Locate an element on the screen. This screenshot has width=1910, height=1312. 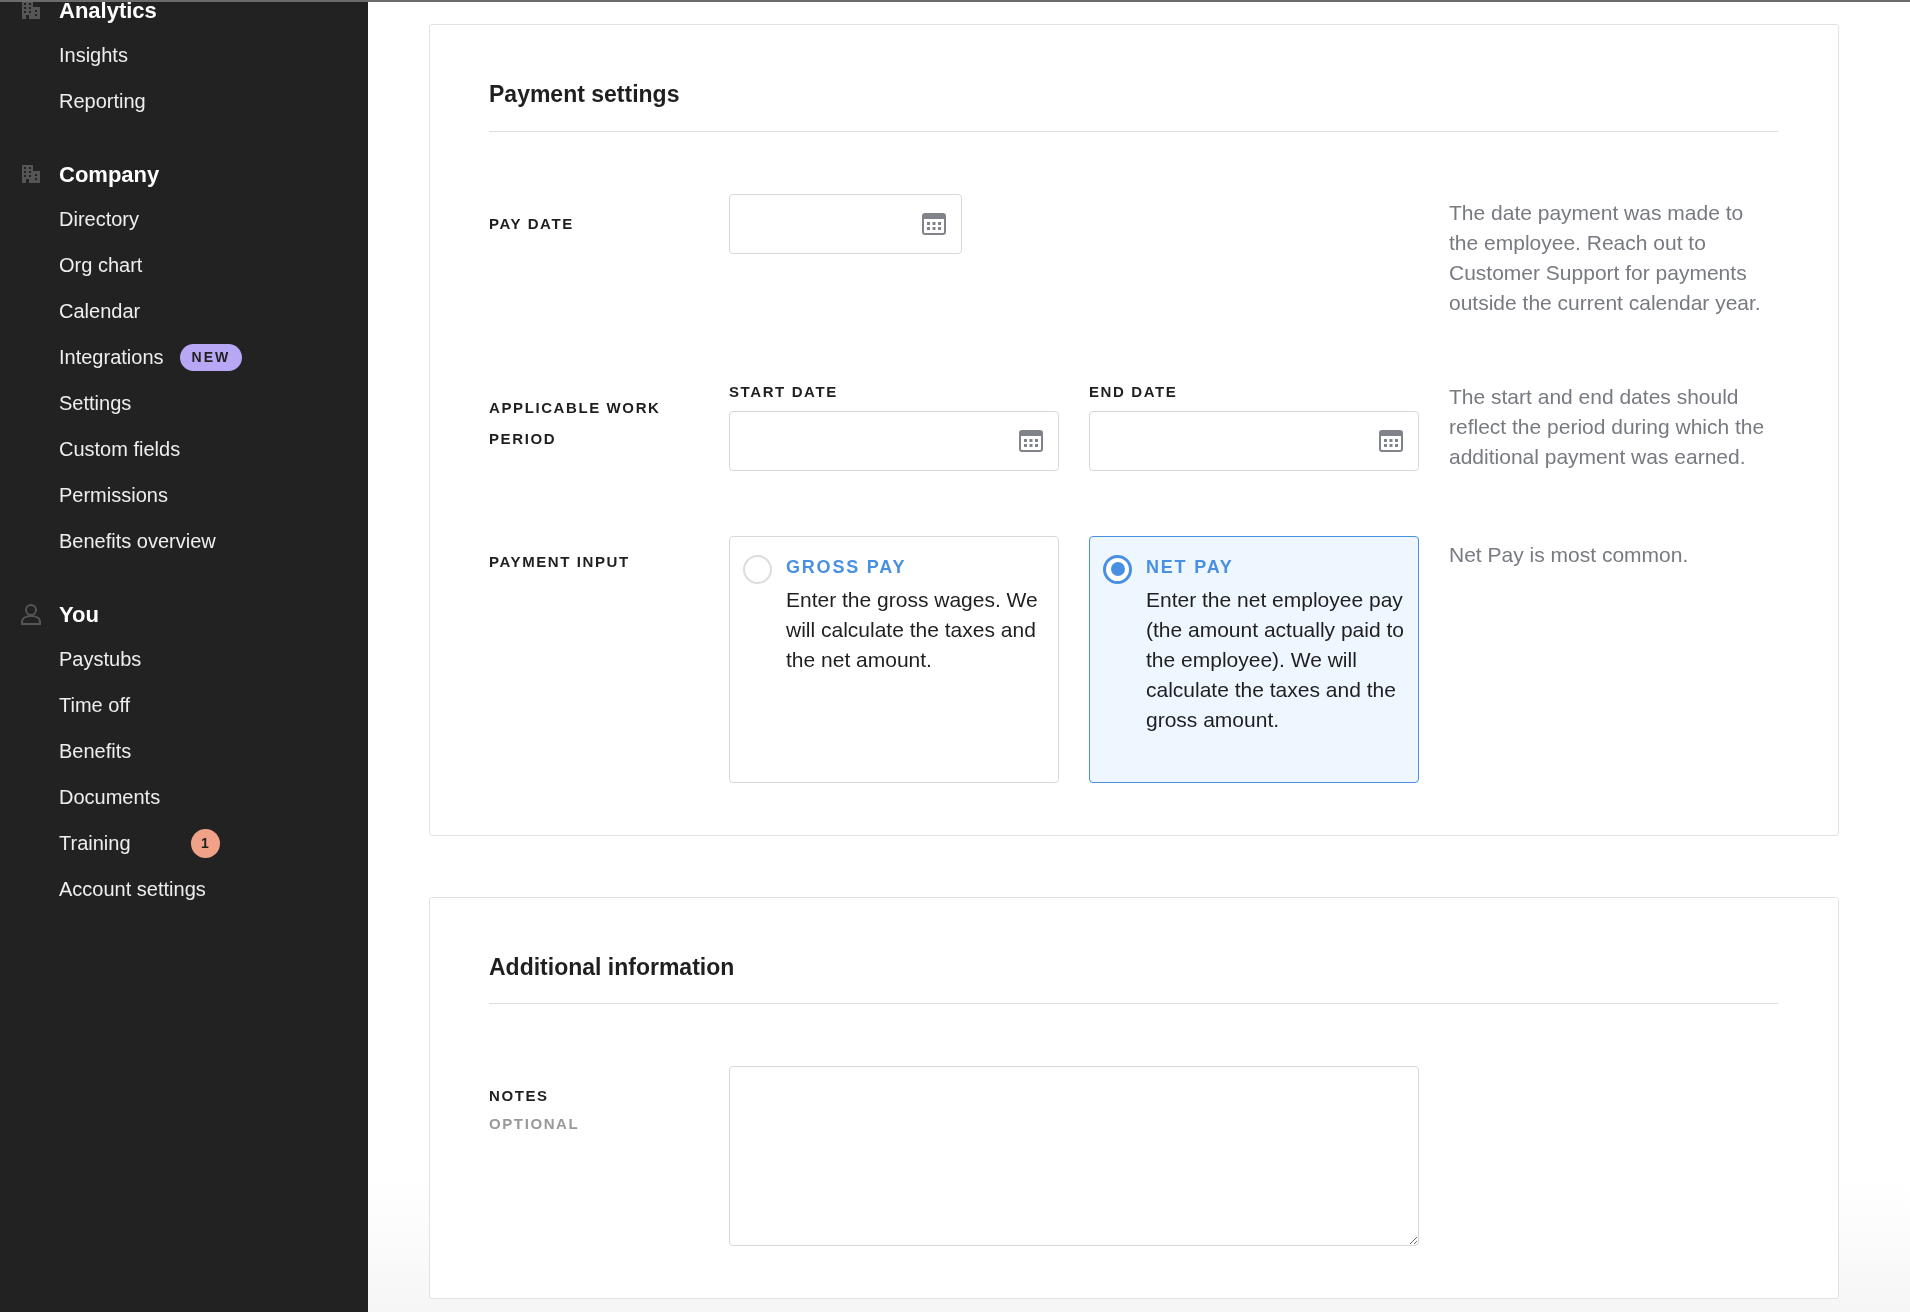
help-text: The start and end dates should reflect the period during which the additional payment was earned. is located at coordinates (1607, 426).